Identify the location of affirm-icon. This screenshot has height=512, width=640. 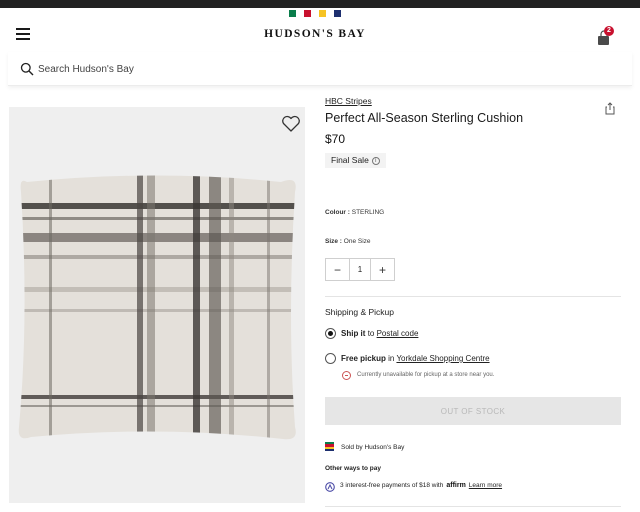
(330, 487).